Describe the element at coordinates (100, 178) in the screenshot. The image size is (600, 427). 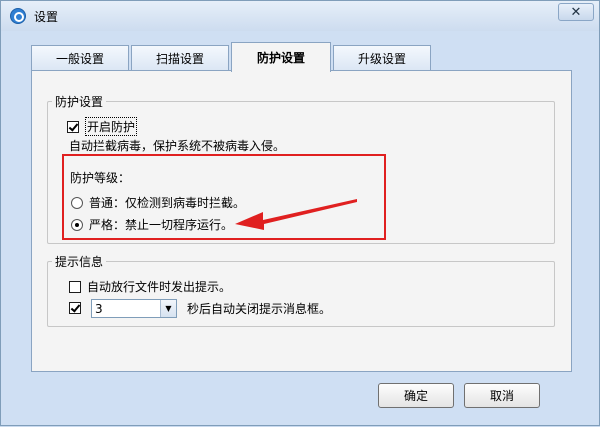
I see `protection-level-title: 防护等级：` at that location.